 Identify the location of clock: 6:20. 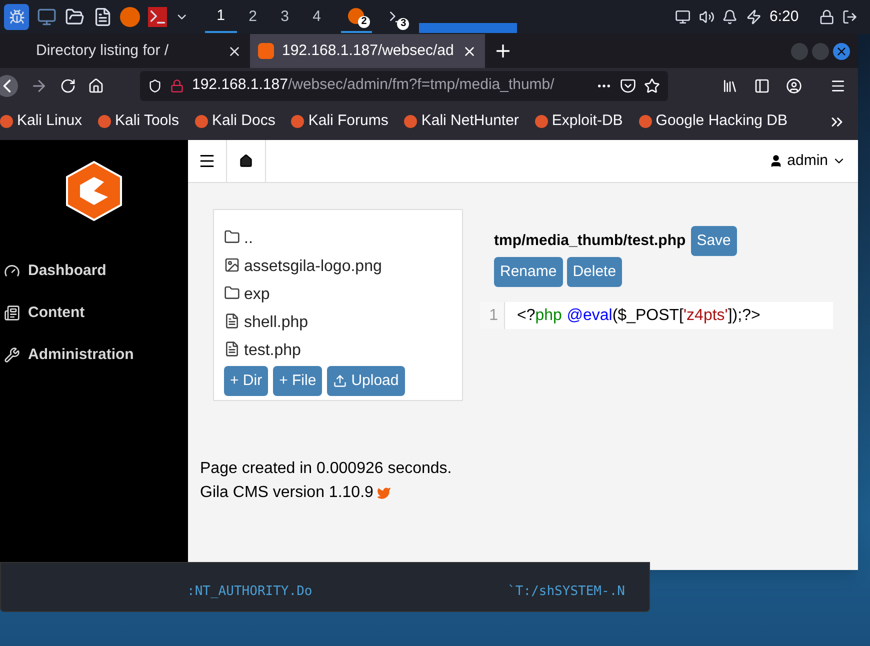
(784, 17).